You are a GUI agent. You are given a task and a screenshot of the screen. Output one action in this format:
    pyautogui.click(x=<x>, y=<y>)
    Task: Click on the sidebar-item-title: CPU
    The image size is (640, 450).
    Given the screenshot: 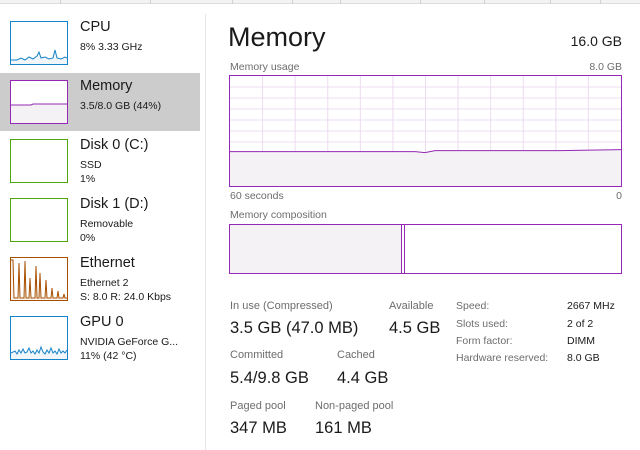 What is the action you would take?
    pyautogui.click(x=95, y=27)
    